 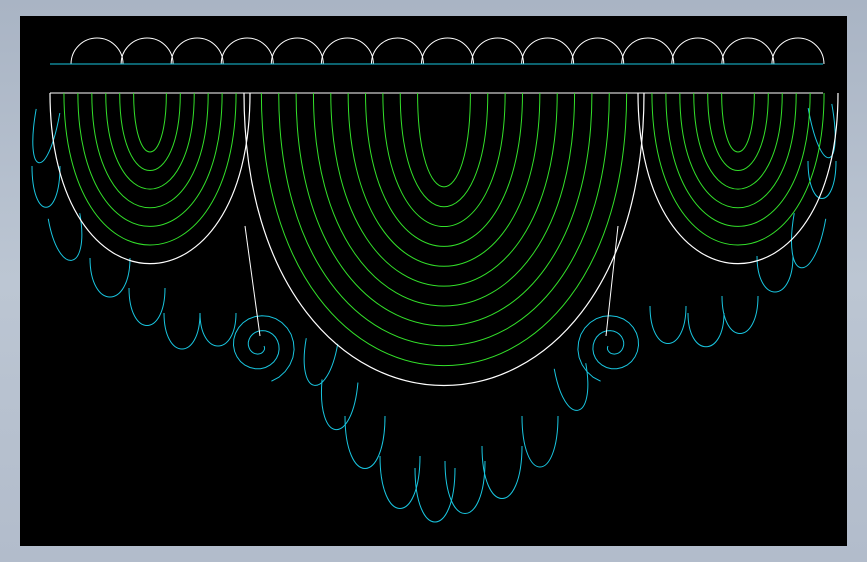 I want to click on right-tail-line, so click(x=612, y=281).